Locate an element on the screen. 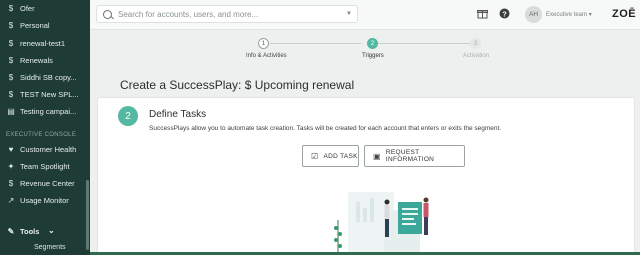  step-number-badge: 2 is located at coordinates (128, 116).